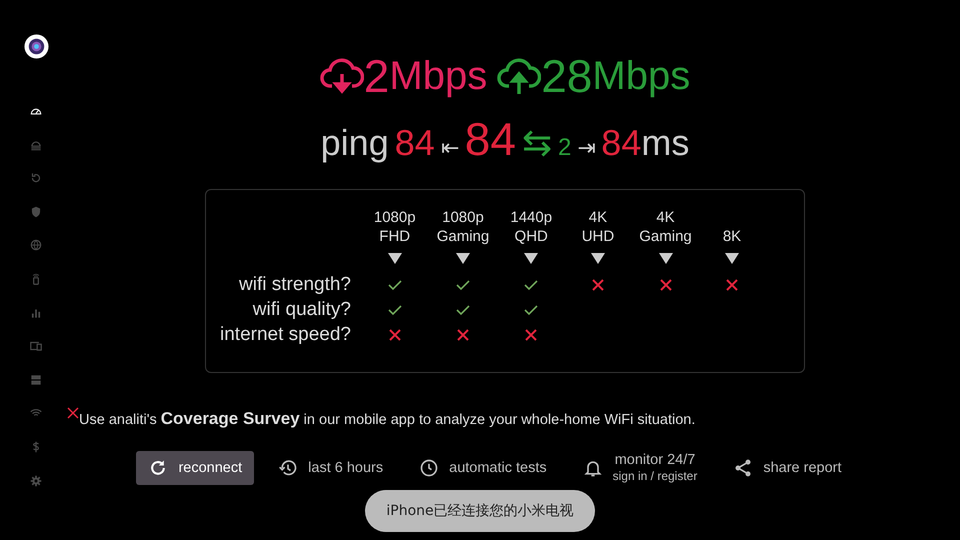  I want to click on max-arrow: ⇥, so click(586, 148).